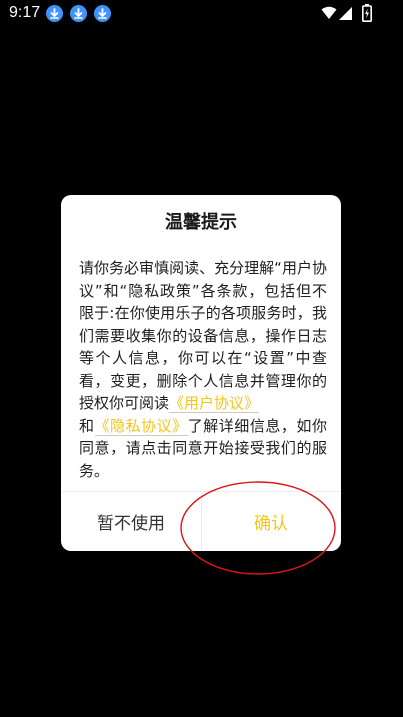 The image size is (403, 717). I want to click on wifi-icon, so click(329, 14).